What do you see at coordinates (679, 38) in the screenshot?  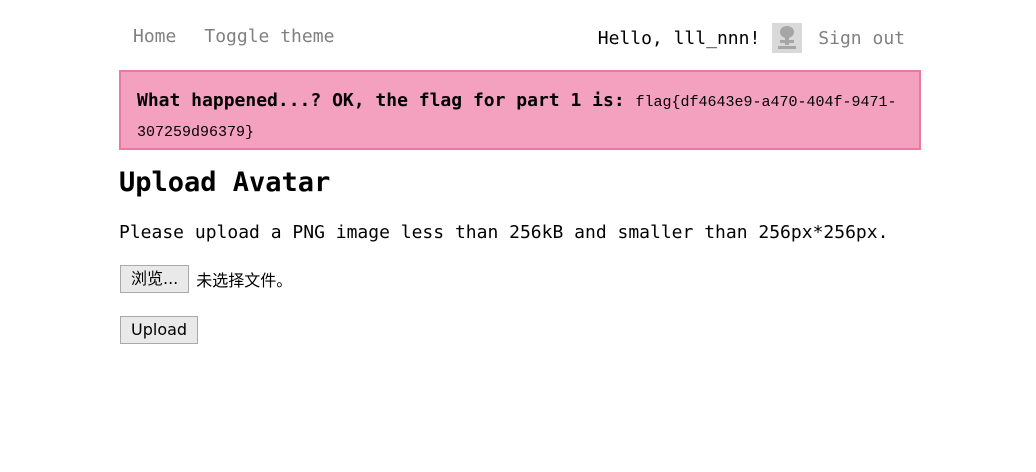 I see `greeting-text: Hello, lll_nnn!` at bounding box center [679, 38].